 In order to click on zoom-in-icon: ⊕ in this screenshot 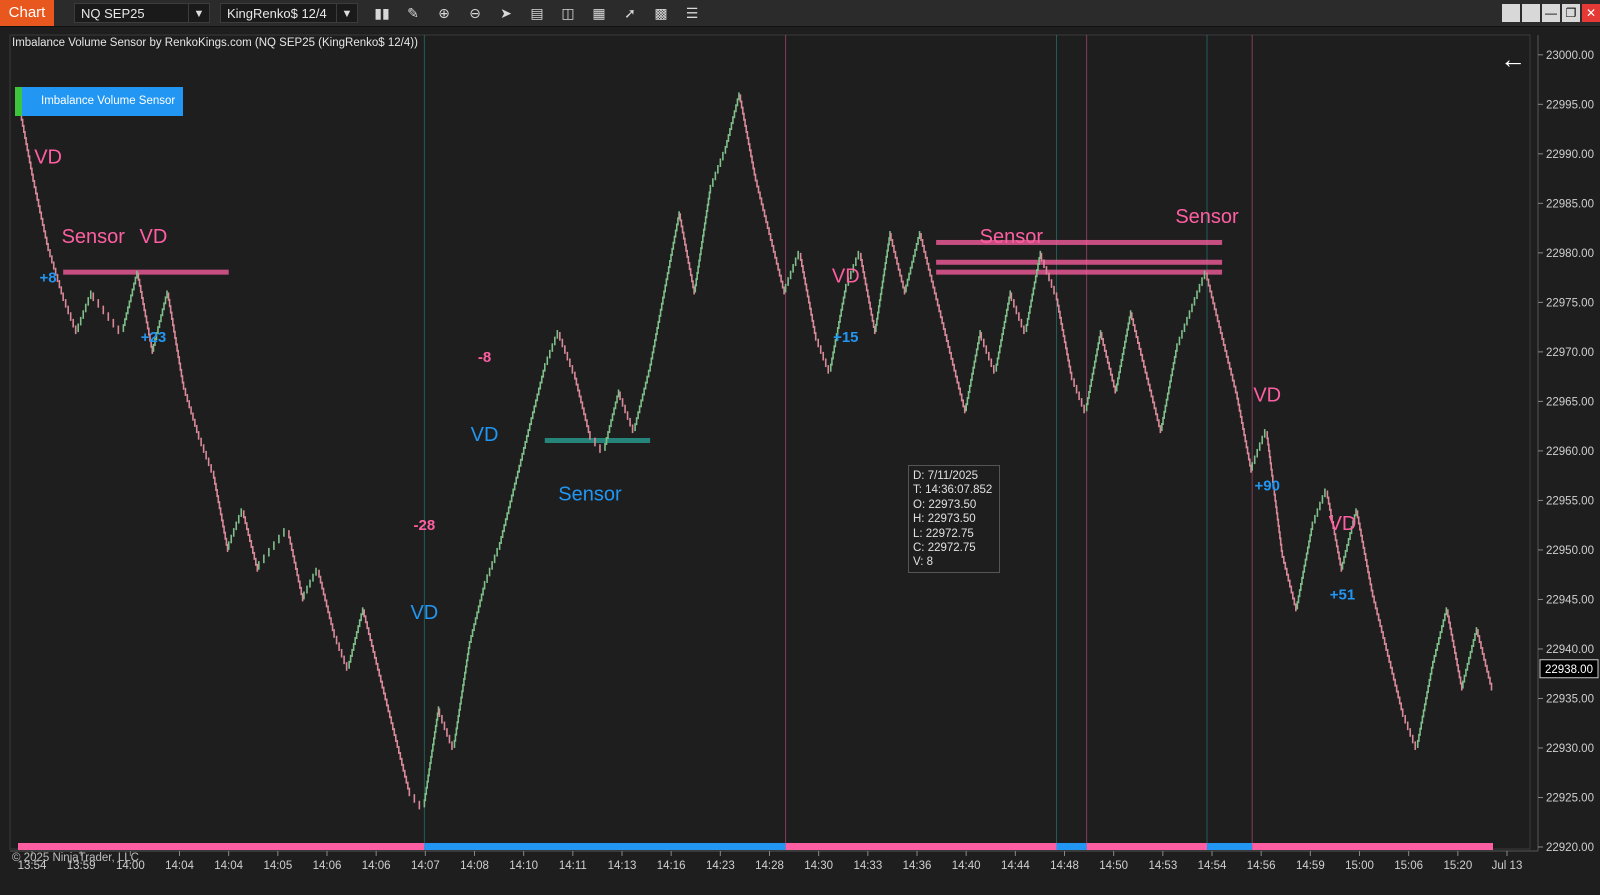, I will do `click(444, 13)`.